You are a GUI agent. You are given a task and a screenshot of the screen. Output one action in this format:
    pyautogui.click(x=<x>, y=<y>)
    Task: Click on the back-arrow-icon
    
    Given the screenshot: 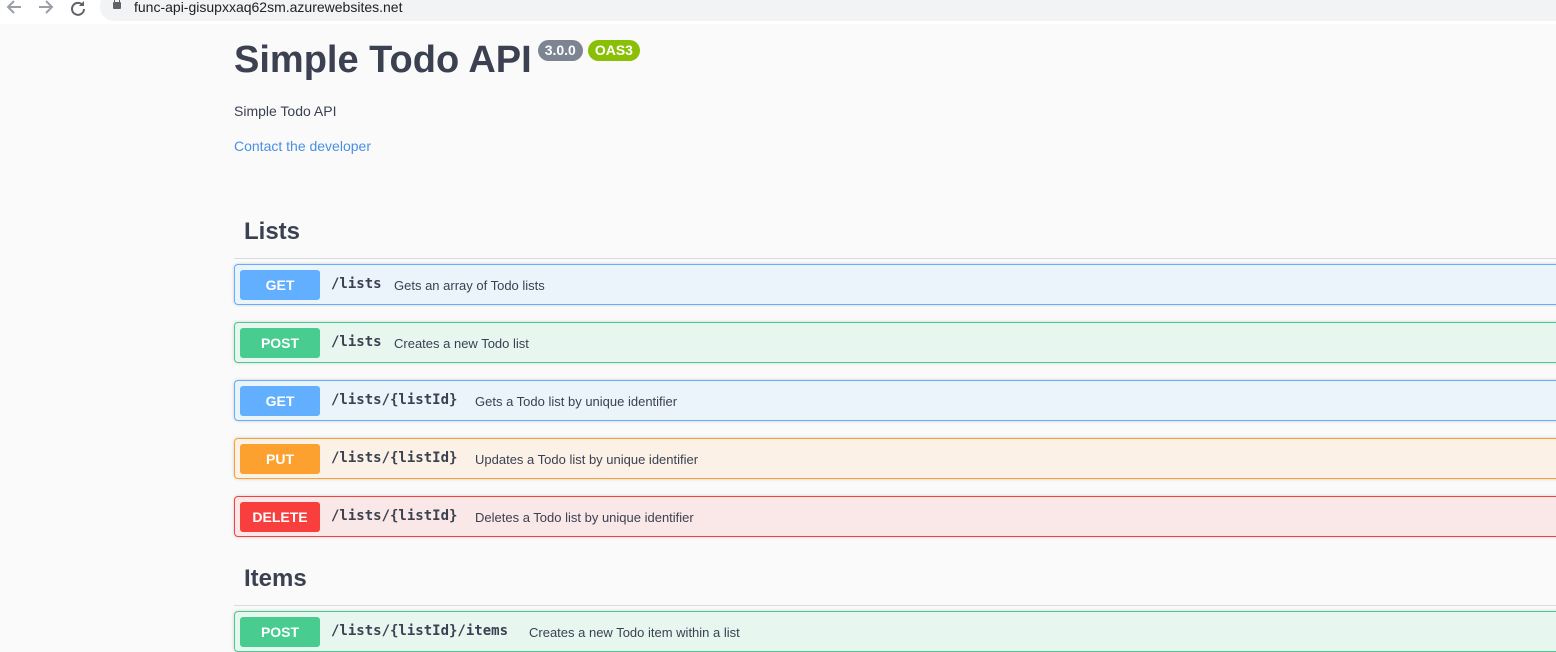 What is the action you would take?
    pyautogui.click(x=14, y=9)
    